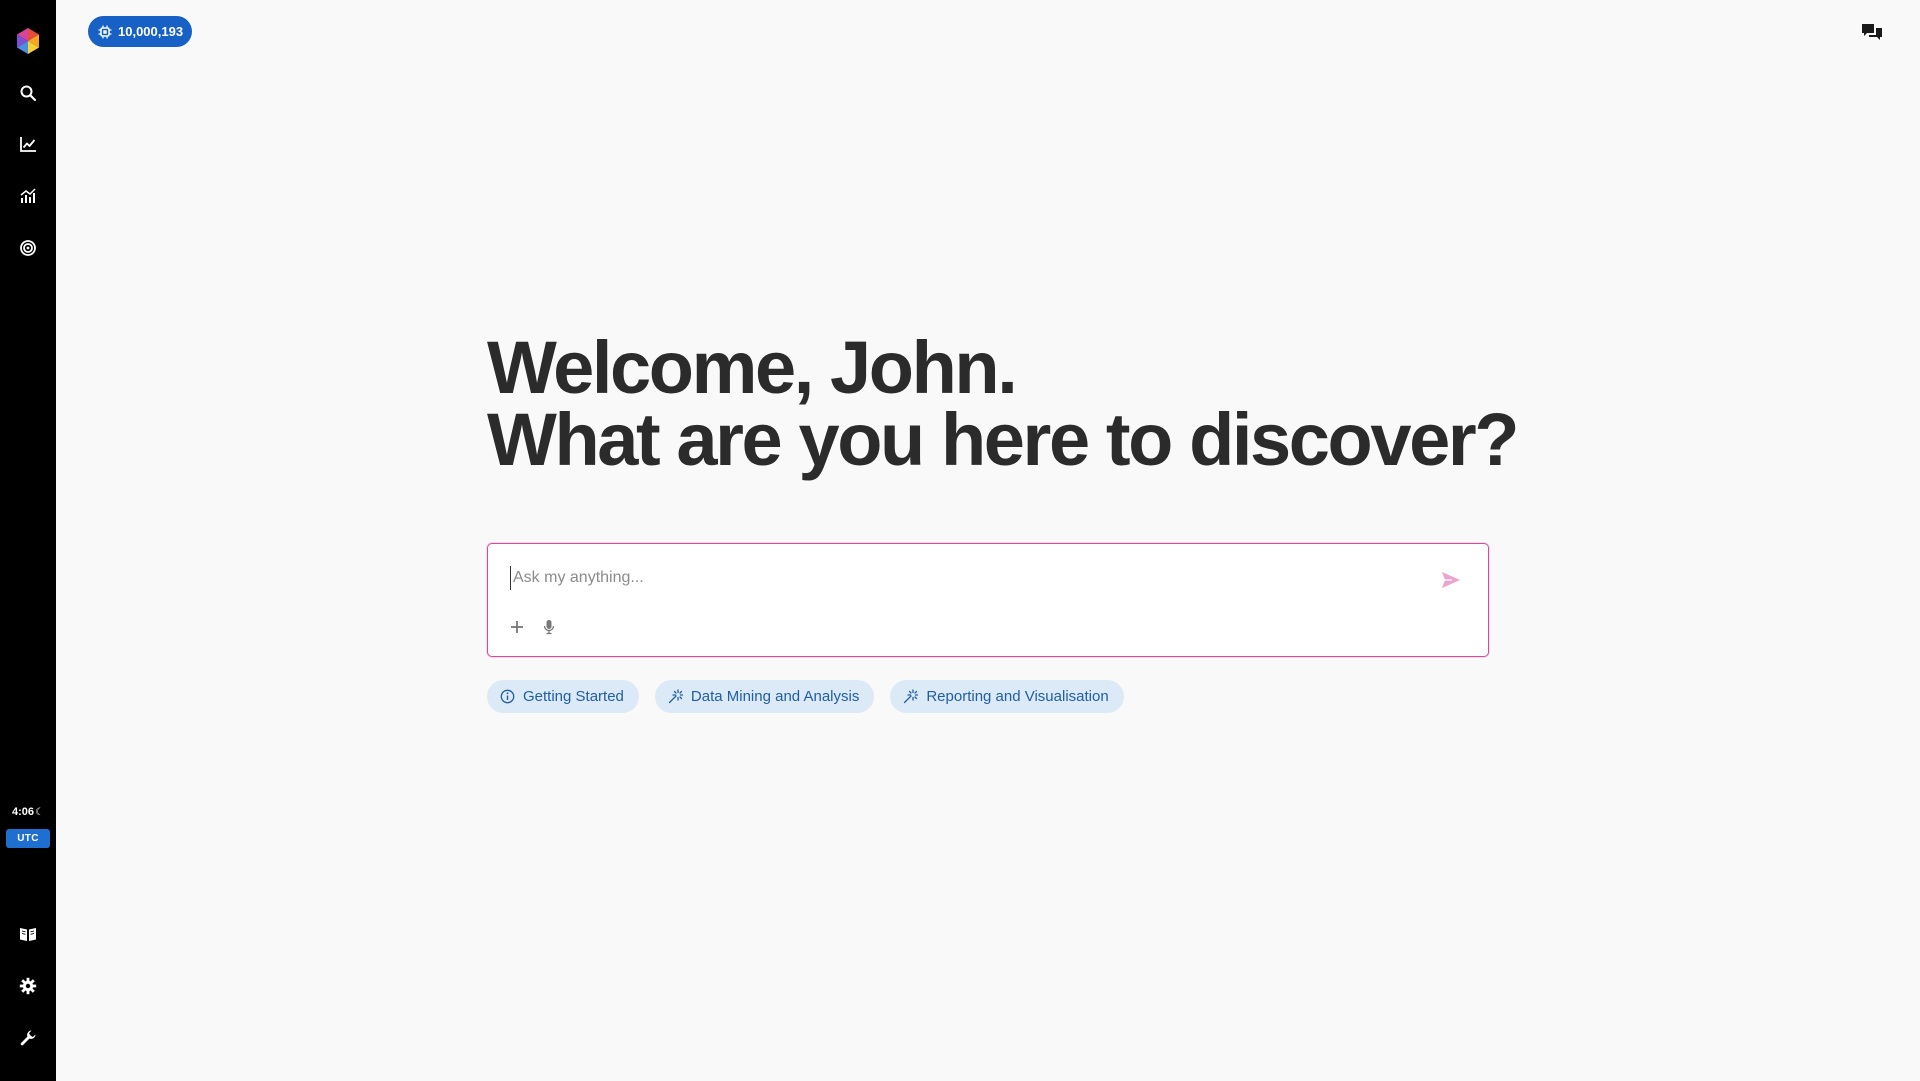  What do you see at coordinates (1017, 696) in the screenshot?
I see `chip-label: Reporting and Visualisation` at bounding box center [1017, 696].